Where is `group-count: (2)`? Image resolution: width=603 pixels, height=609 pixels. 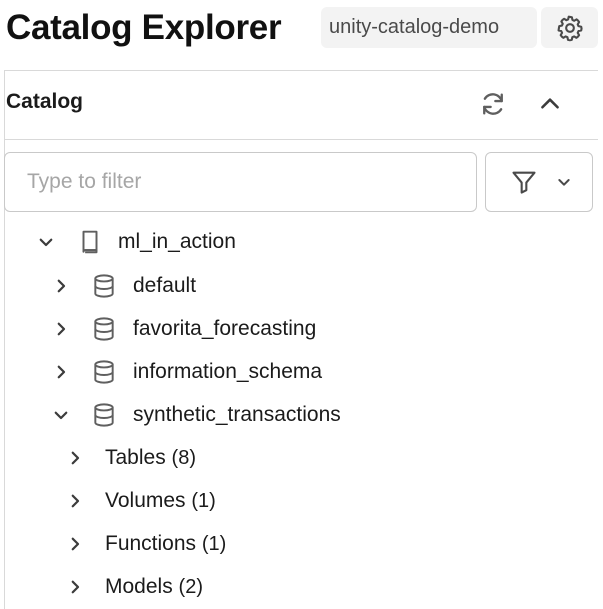 group-count: (2) is located at coordinates (190, 587).